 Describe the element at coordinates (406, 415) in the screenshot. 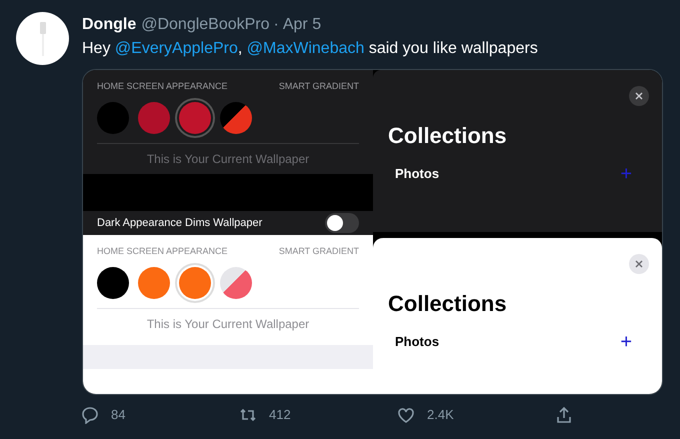

I see `heart-icon` at that location.